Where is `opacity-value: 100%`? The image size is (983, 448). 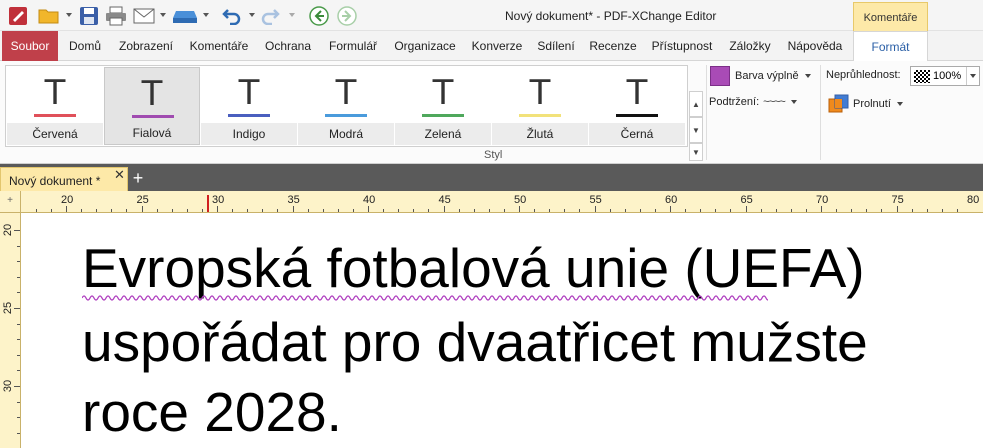 opacity-value: 100% is located at coordinates (947, 76).